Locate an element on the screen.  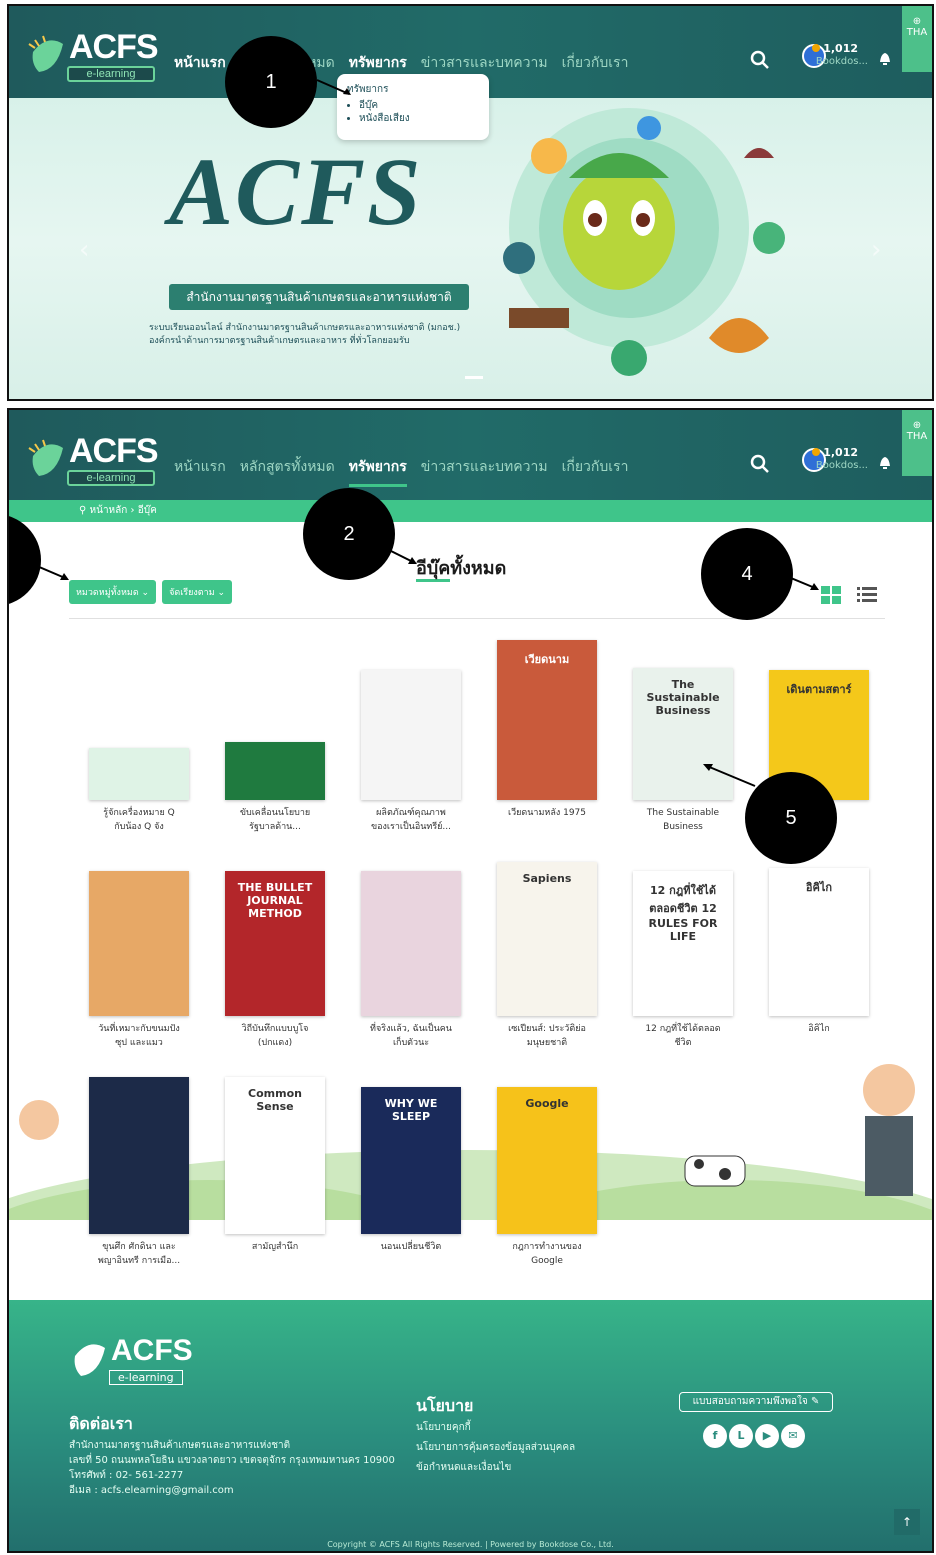
coin-icon is located at coordinates (816, 452).